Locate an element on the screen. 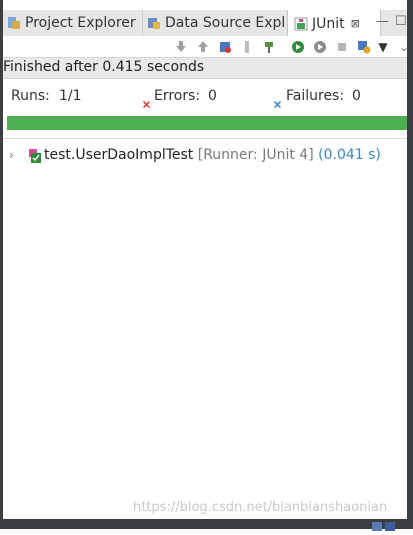 The image size is (413, 535). junit-toolbar: ▼ ⌄ is located at coordinates (206, 47).